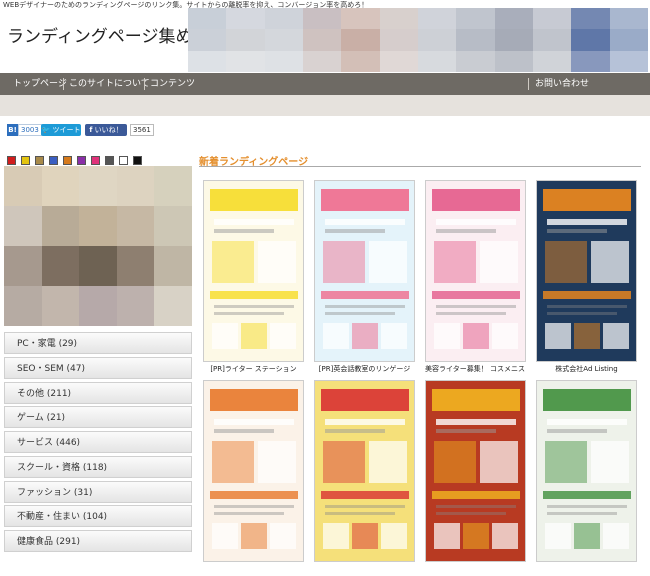 Image resolution: width=650 pixels, height=576 pixels. What do you see at coordinates (562, 84) in the screenshot?
I see `nav-item-contact: お問い合わせ` at bounding box center [562, 84].